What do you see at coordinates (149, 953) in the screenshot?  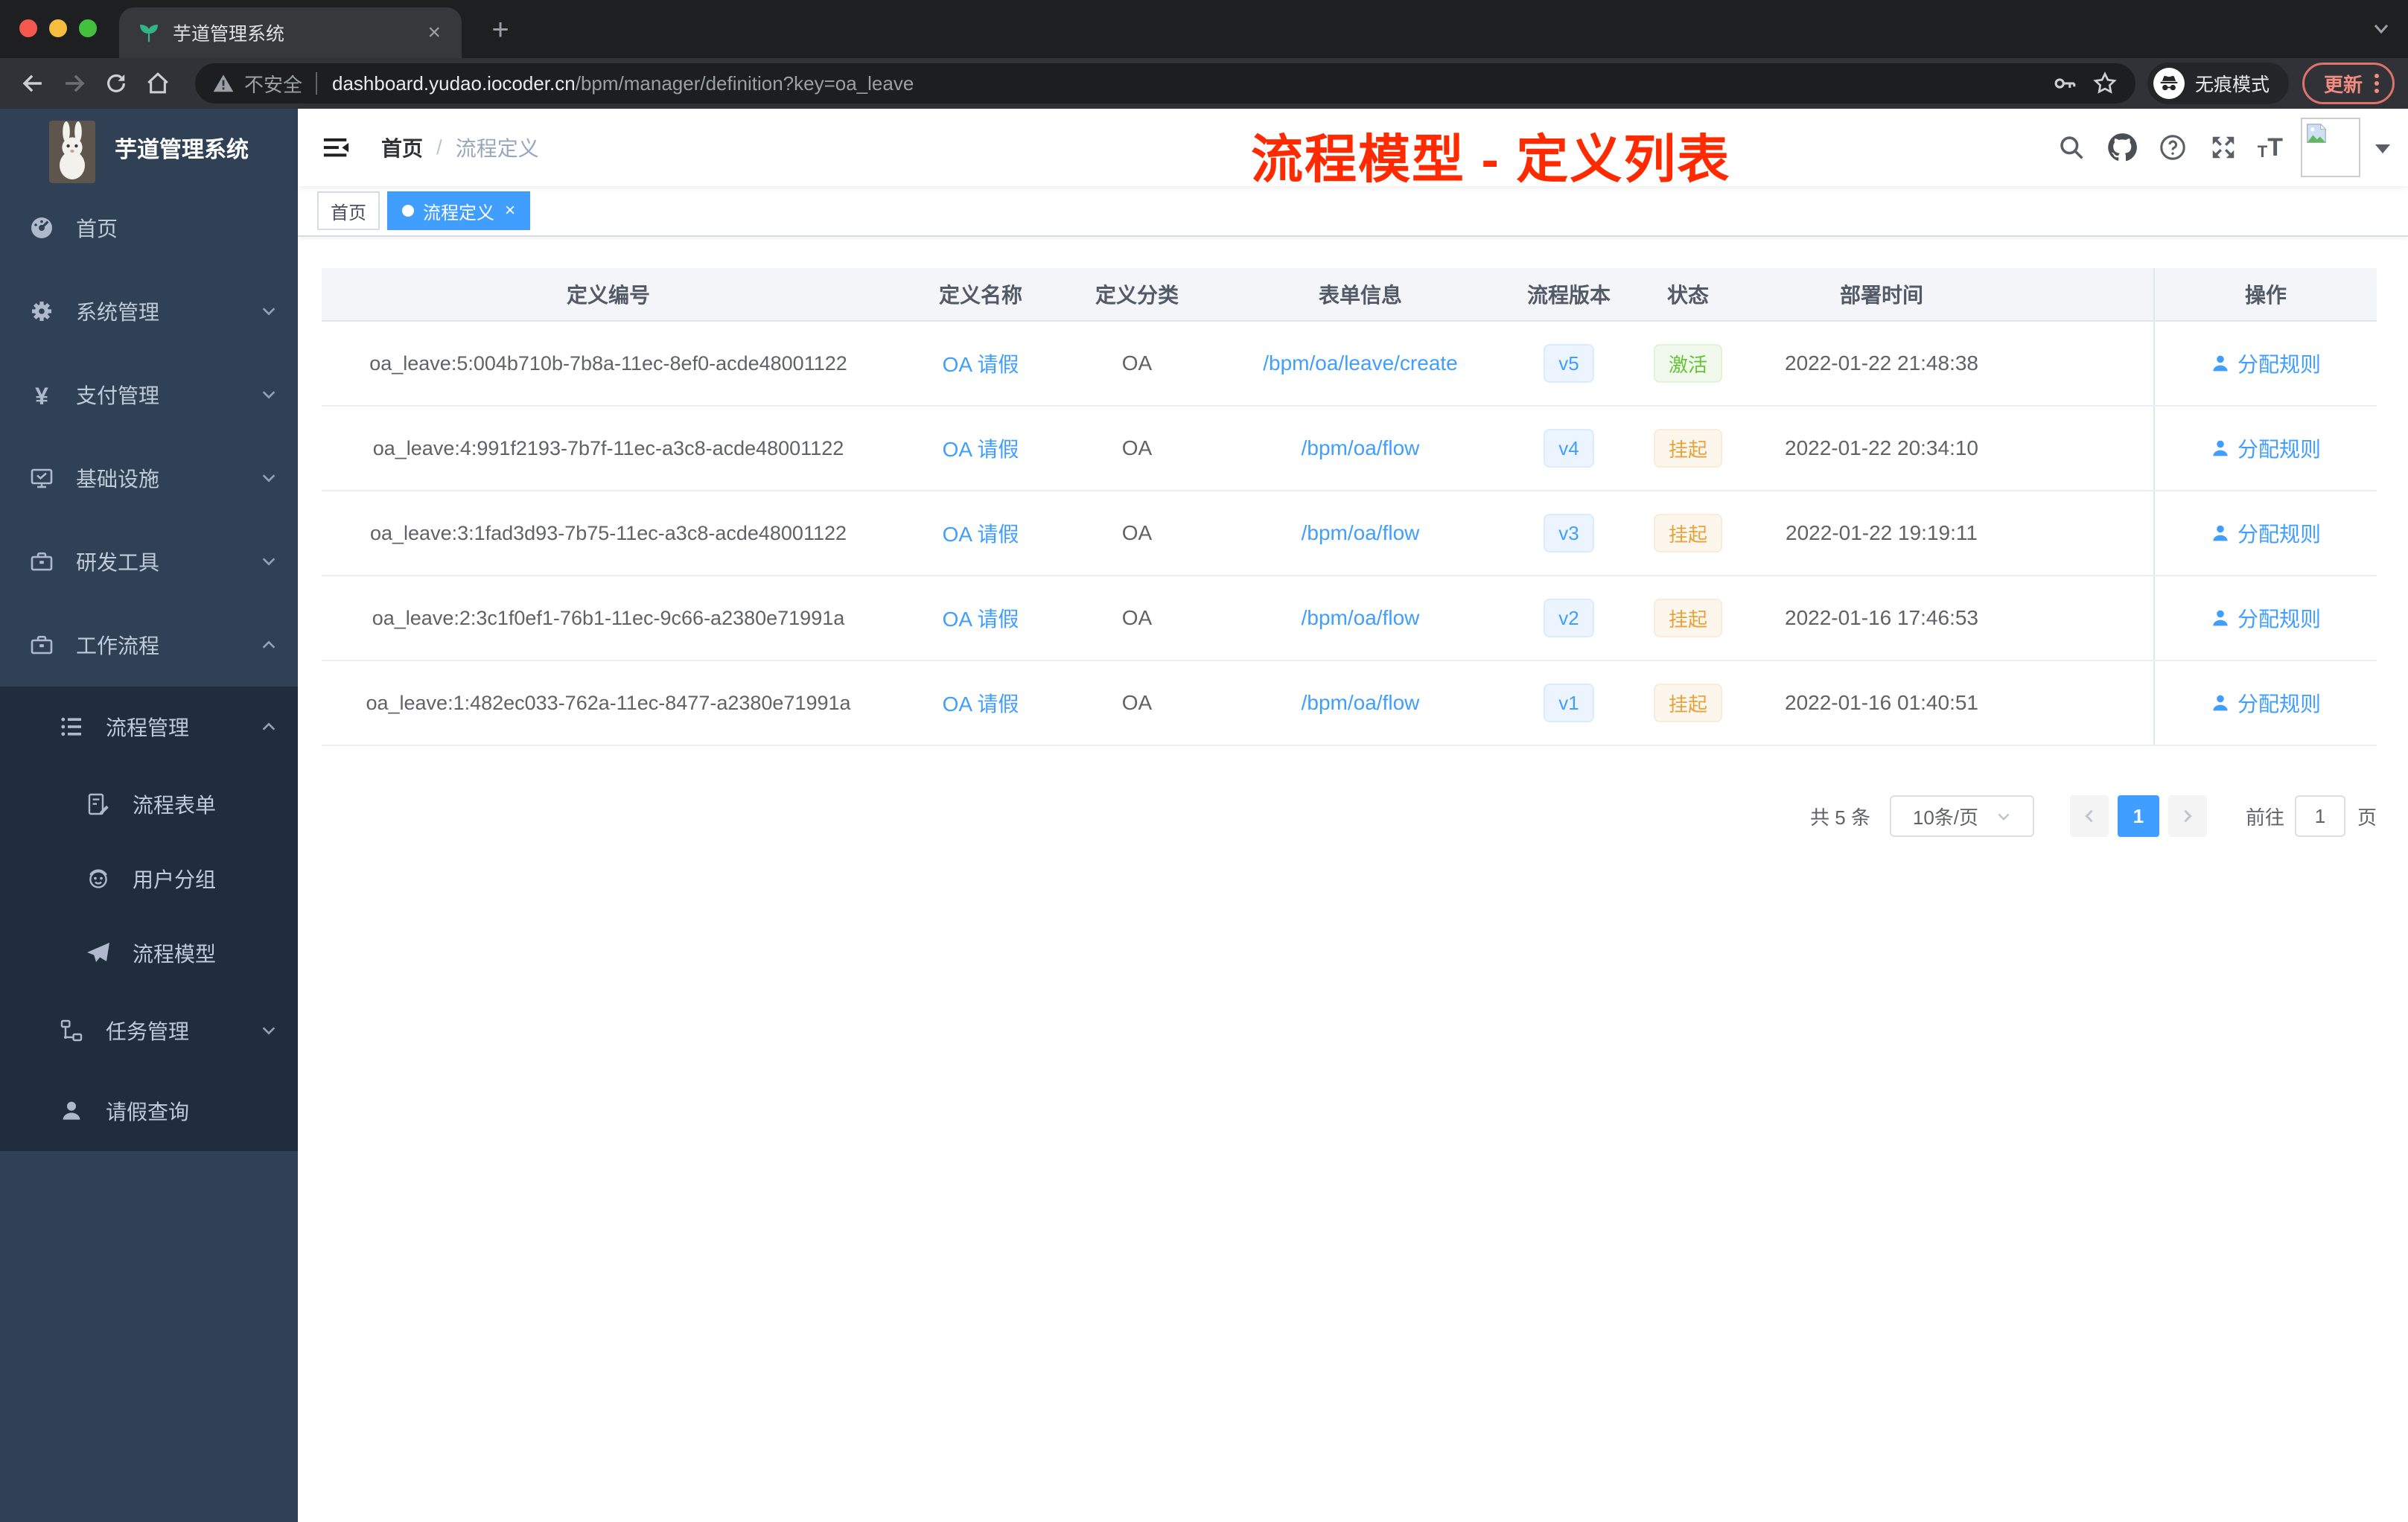 I see `sidebar-item-process-model: 流程模型` at bounding box center [149, 953].